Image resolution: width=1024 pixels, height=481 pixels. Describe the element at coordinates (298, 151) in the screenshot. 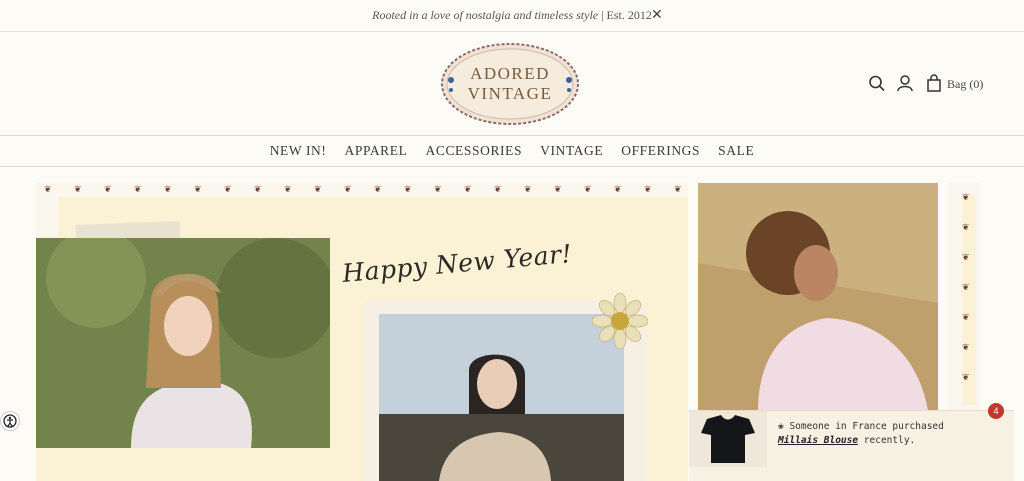

I see `nav-item-new-in: NEW IN!` at that location.